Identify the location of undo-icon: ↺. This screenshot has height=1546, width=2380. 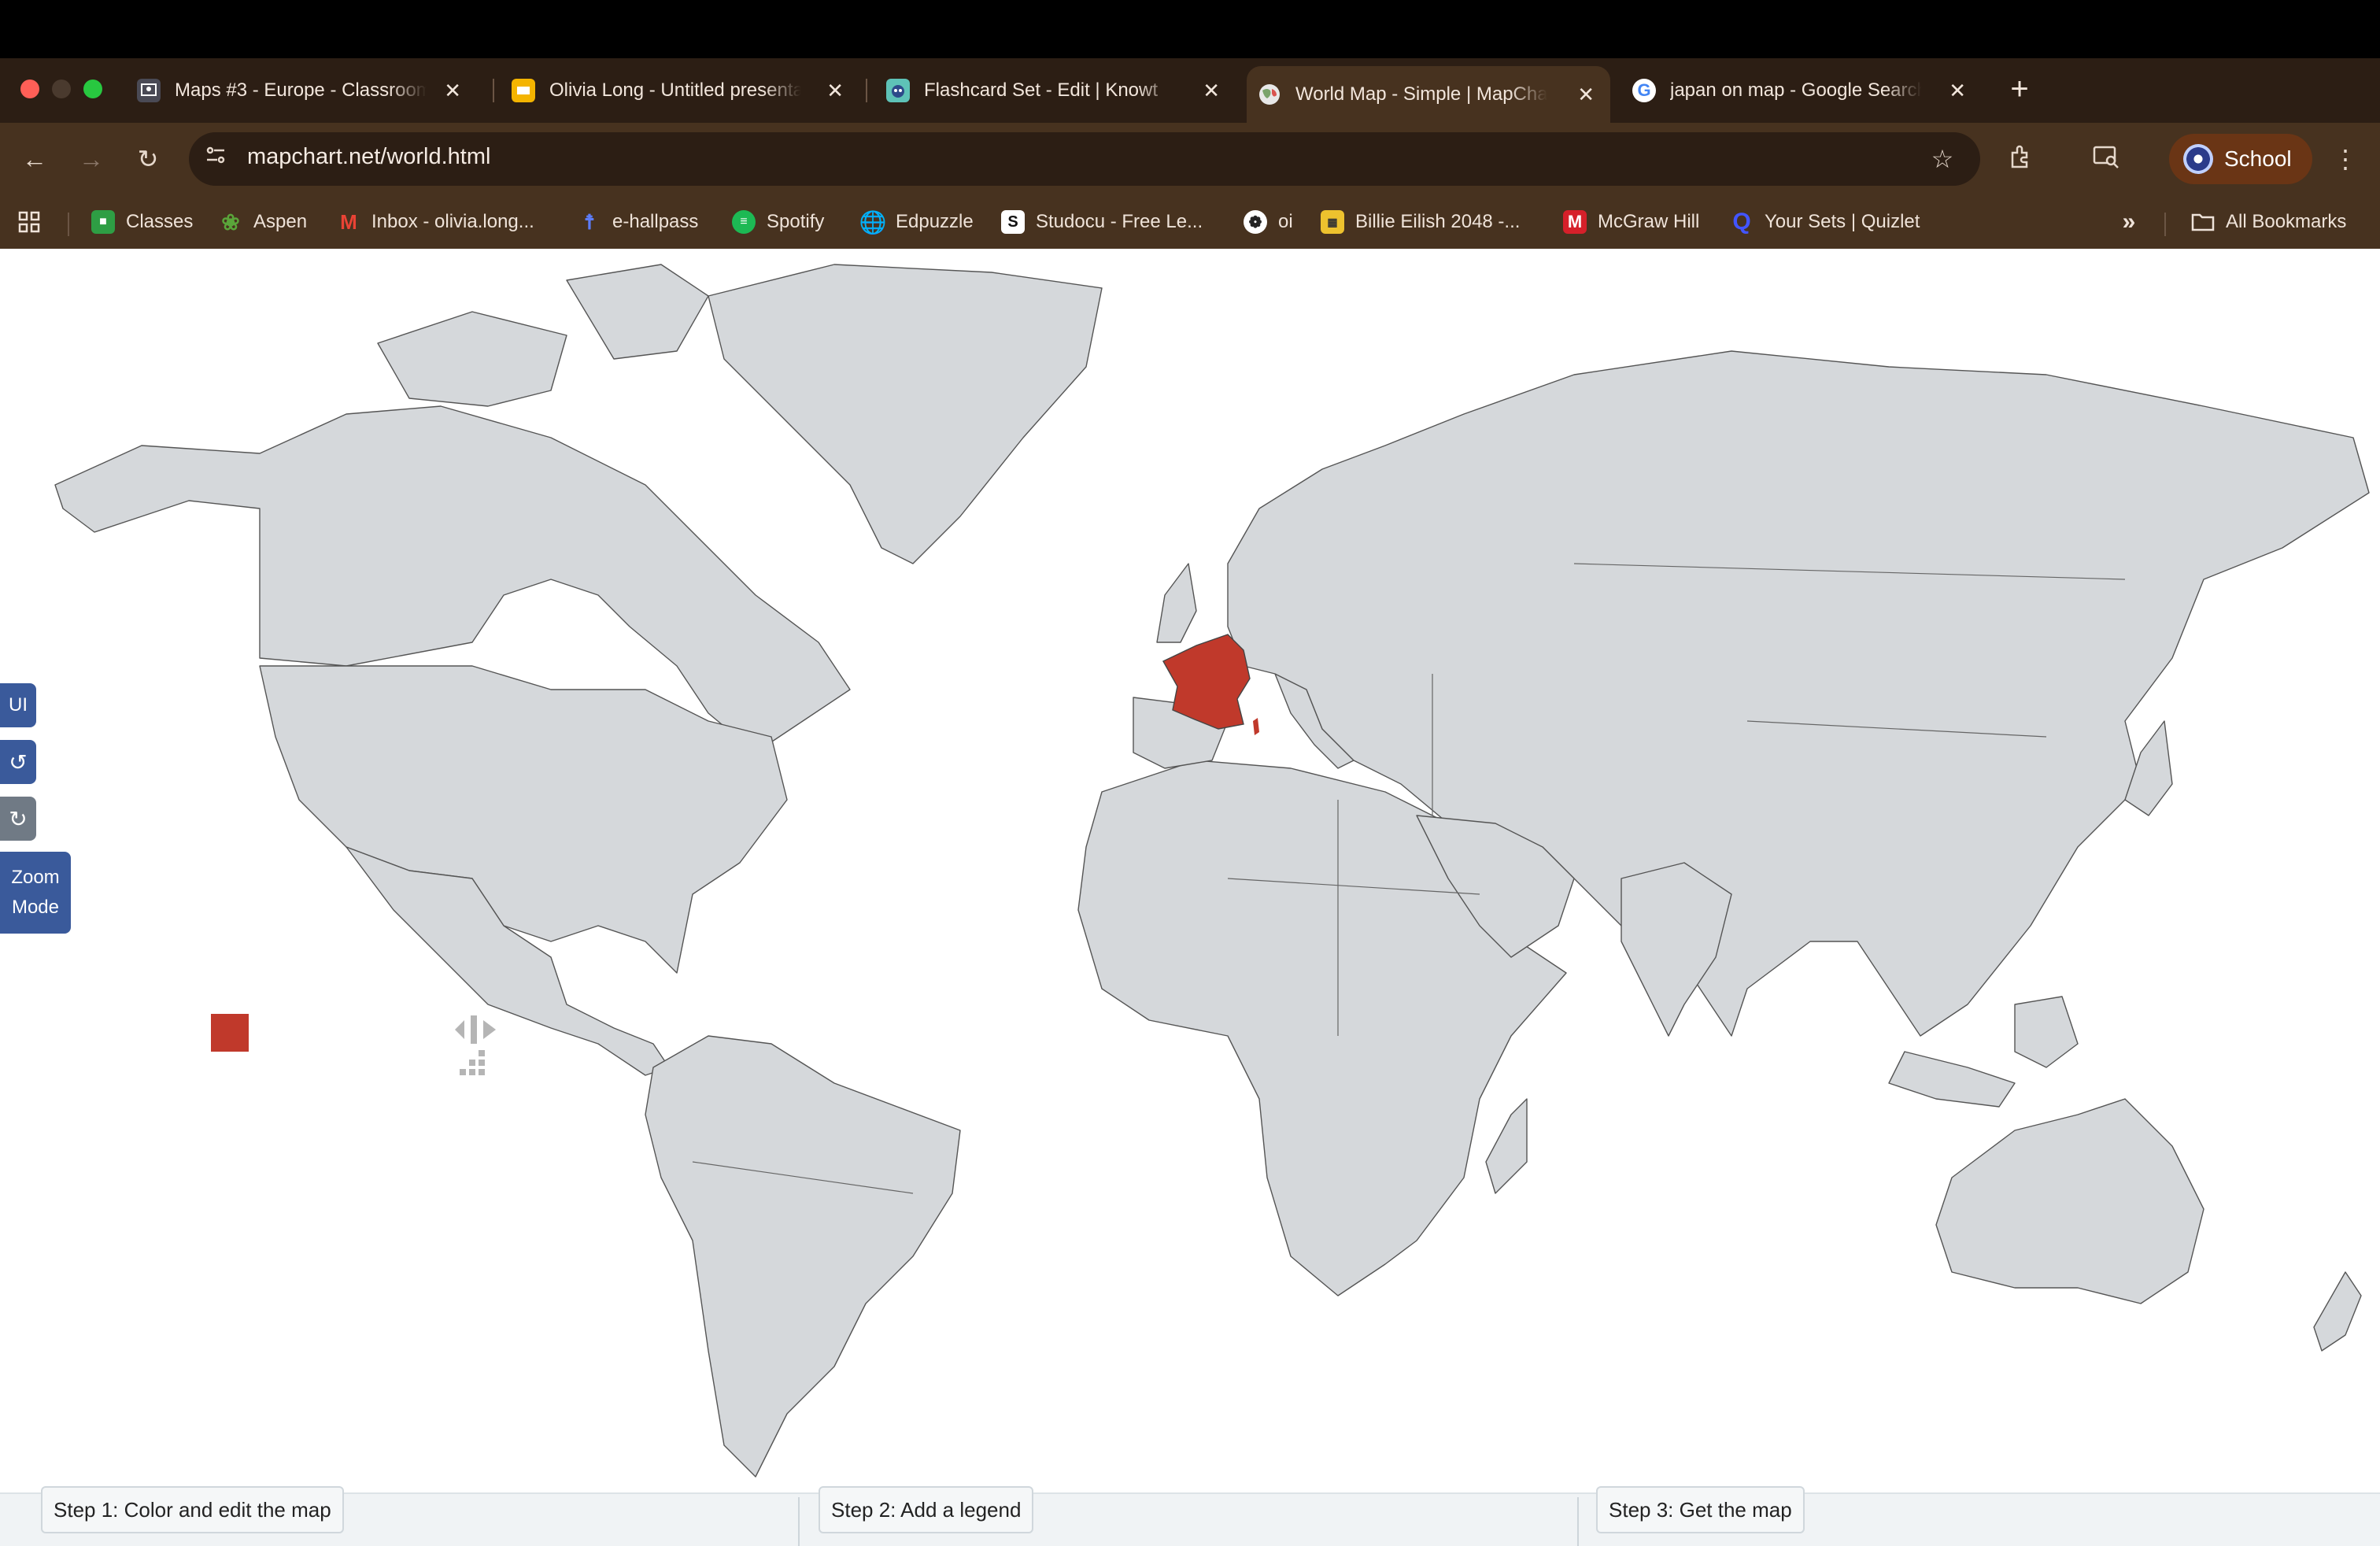
(18, 762).